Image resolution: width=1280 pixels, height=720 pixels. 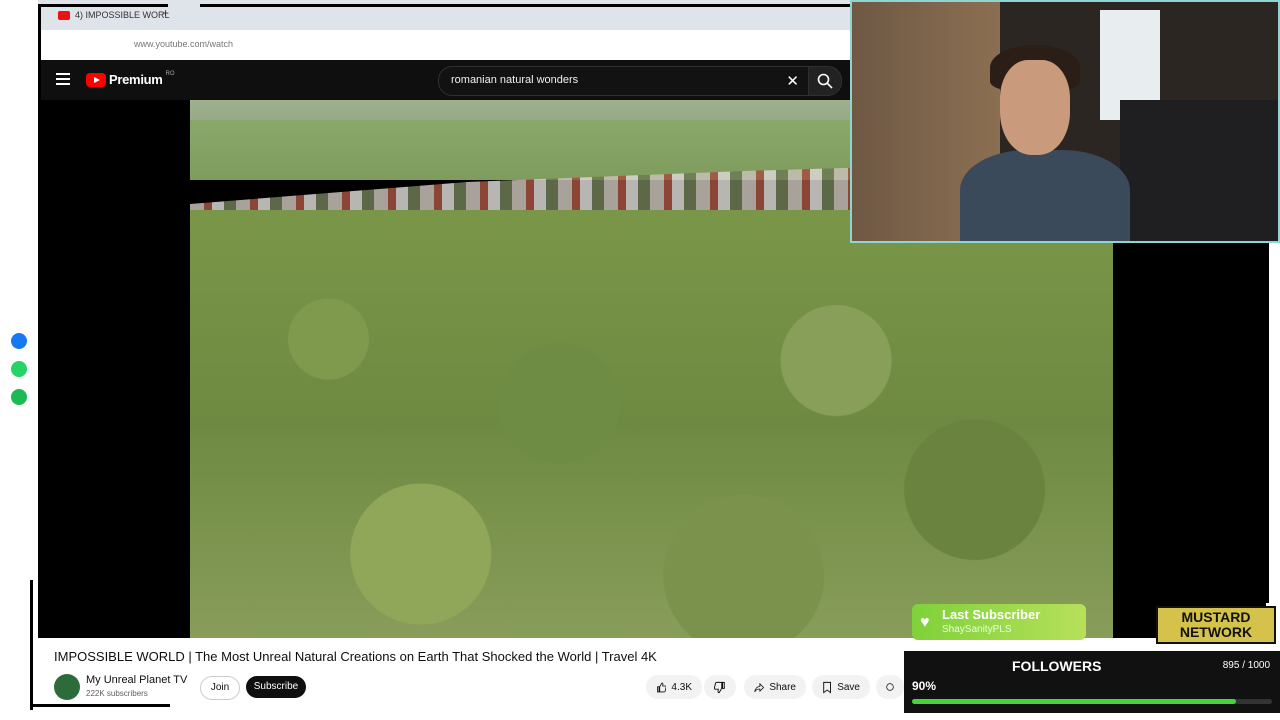 What do you see at coordinates (63, 79) in the screenshot?
I see `hamburger-menu-icon` at bounding box center [63, 79].